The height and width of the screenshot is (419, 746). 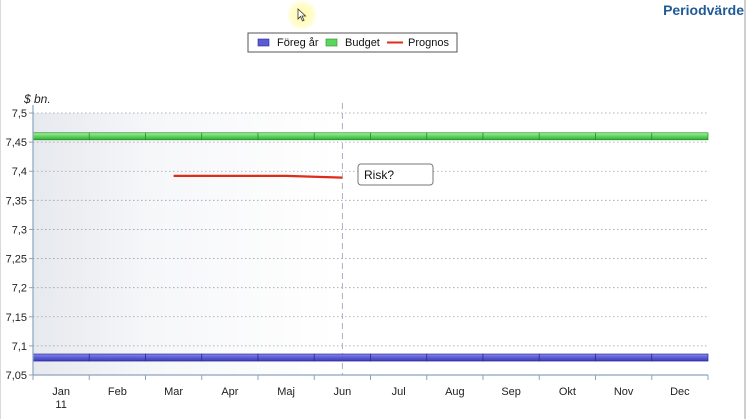 What do you see at coordinates (567, 392) in the screenshot?
I see `x-tick-label: Okt` at bounding box center [567, 392].